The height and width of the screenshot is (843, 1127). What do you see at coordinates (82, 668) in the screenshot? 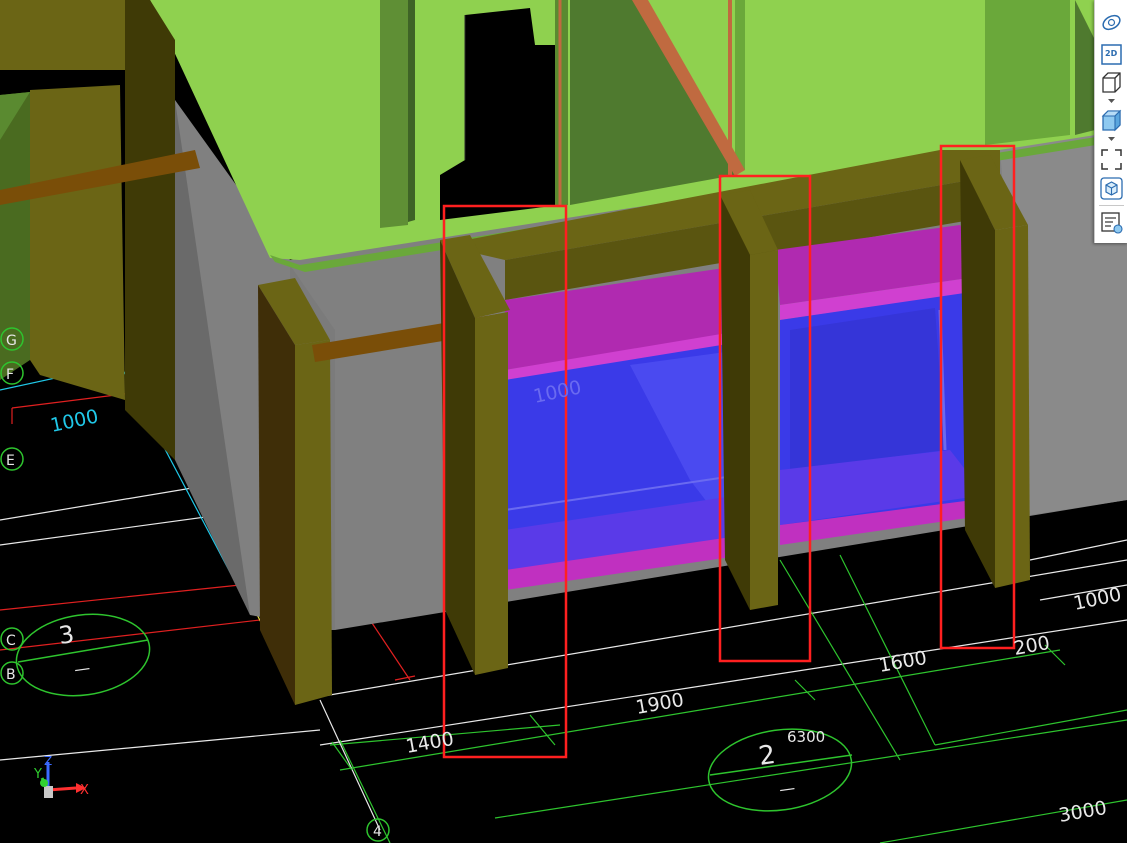
I see `section-marker-3-sub: —` at bounding box center [82, 668].